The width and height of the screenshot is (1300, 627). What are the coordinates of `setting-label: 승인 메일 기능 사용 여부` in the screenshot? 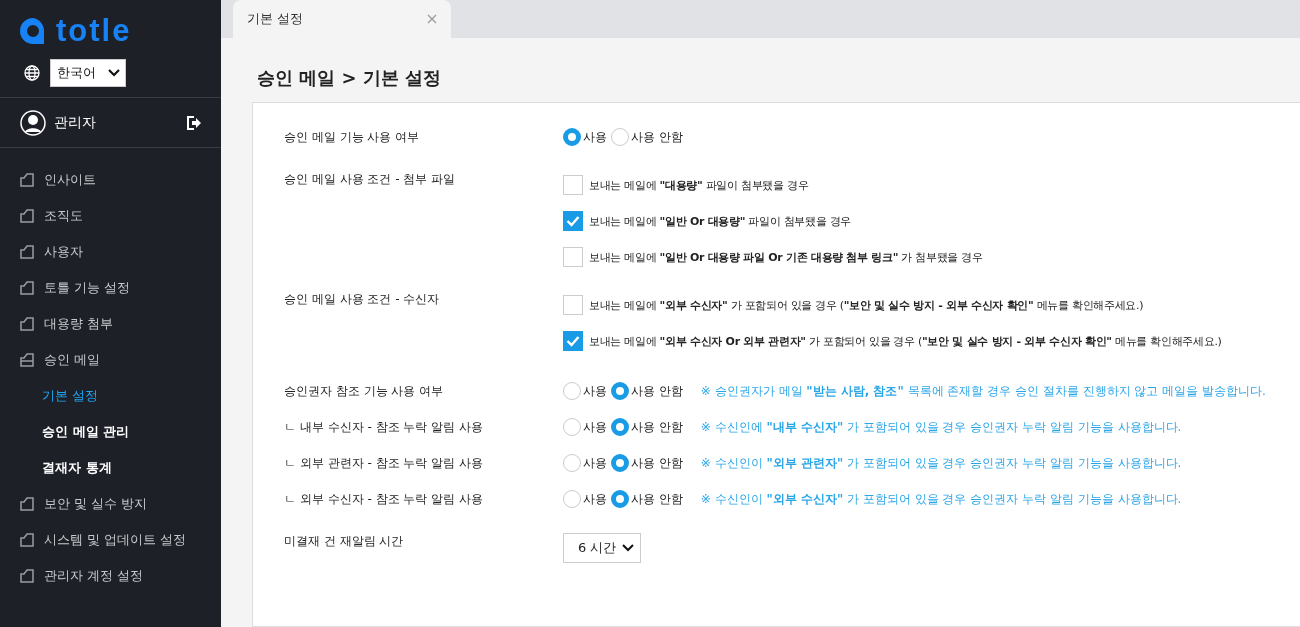 It's located at (352, 137).